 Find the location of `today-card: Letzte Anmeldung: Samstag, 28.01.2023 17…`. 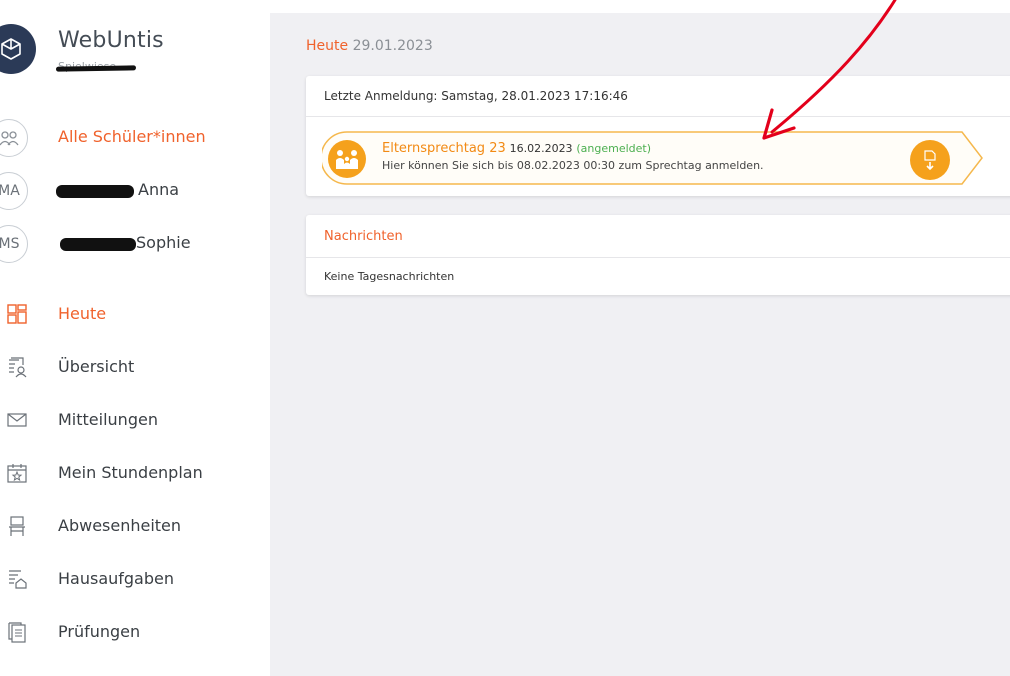

today-card: Letzte Anmeldung: Samstag, 28.01.2023 17… is located at coordinates (658, 136).